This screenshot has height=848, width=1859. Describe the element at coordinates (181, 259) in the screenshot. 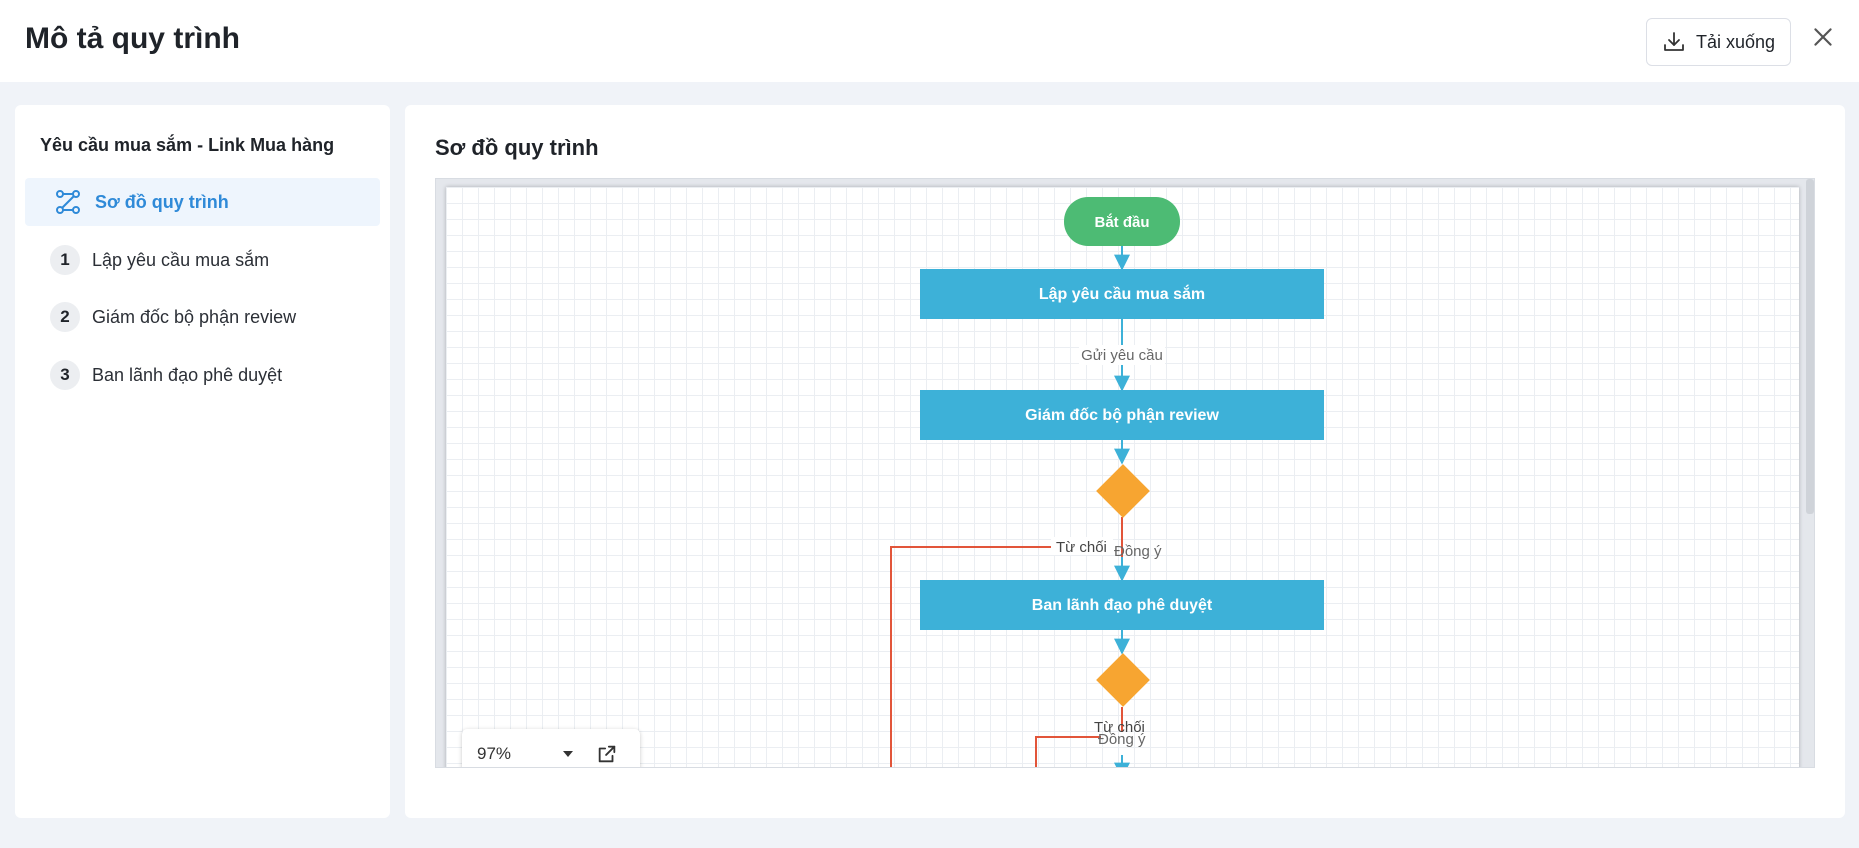

I see `sidebar-item-label: Lập yêu cầu mua sắm` at that location.